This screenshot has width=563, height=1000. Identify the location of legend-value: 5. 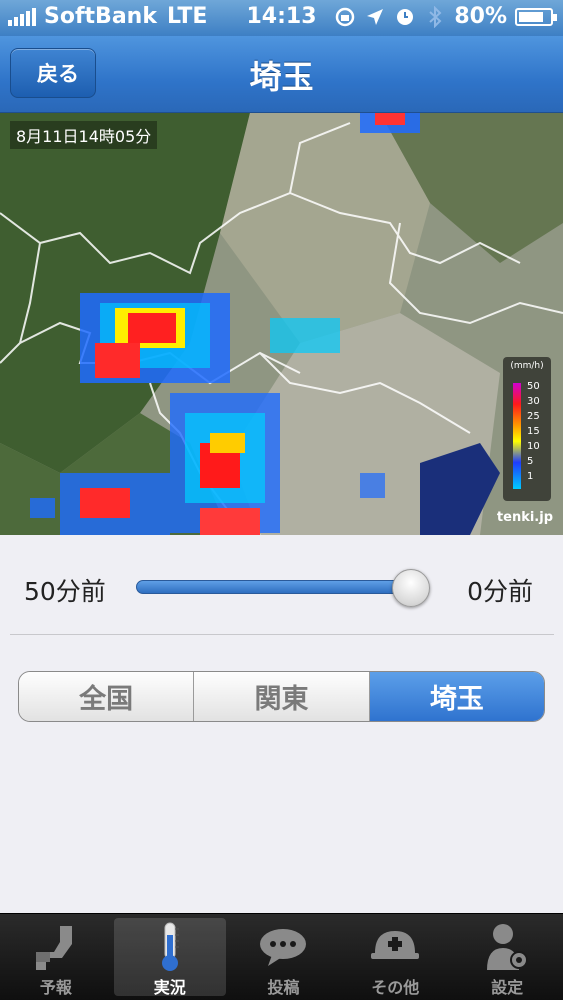
(530, 461).